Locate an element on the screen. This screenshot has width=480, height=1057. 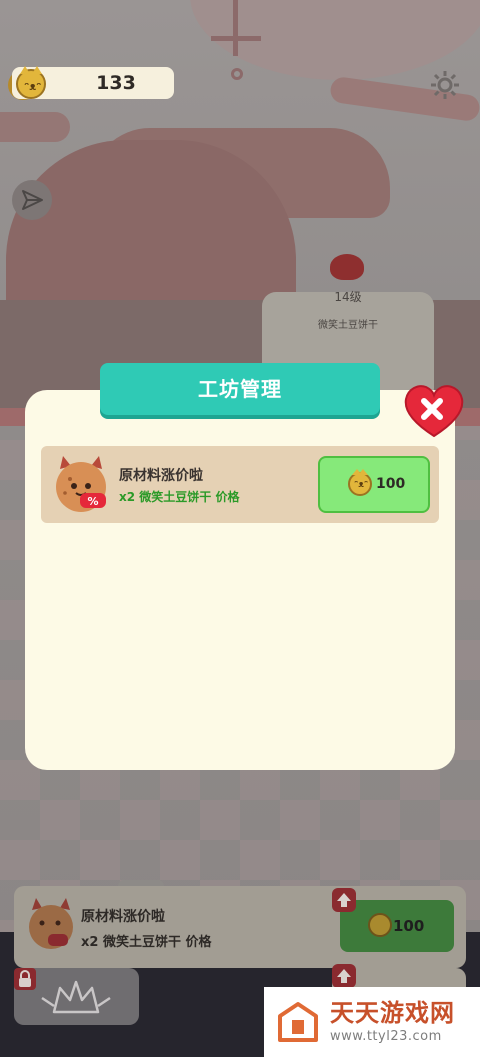
gear-icon is located at coordinates (445, 85).